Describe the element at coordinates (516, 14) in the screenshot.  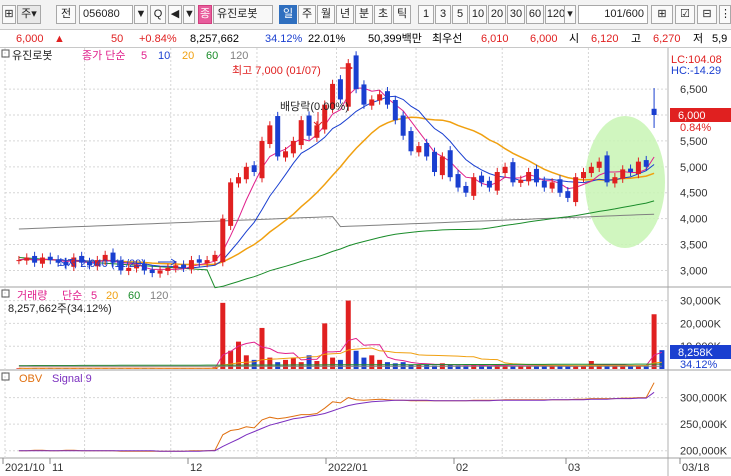
I see `tab-interval-30: 30` at that location.